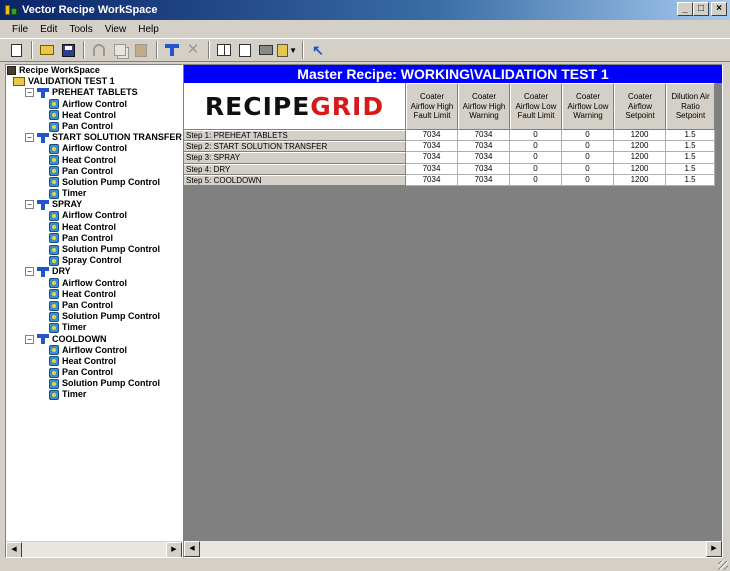  Describe the element at coordinates (719, 9) in the screenshot. I see `close-button: ×` at that location.